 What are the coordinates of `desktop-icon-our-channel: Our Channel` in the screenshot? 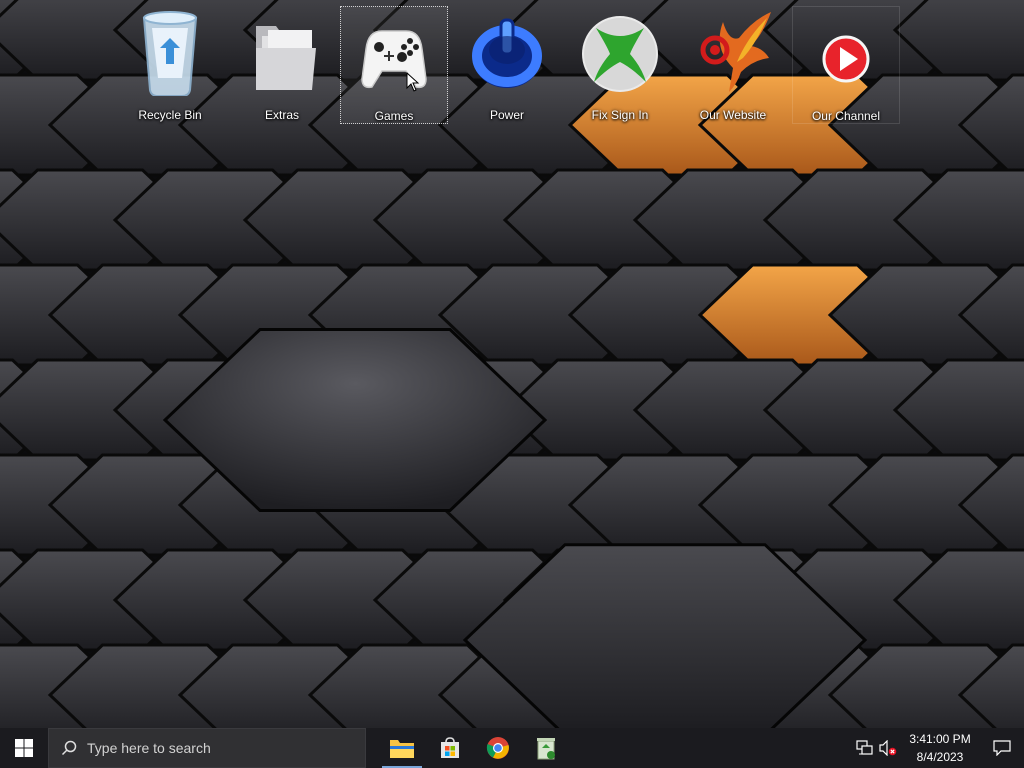 It's located at (846, 65).